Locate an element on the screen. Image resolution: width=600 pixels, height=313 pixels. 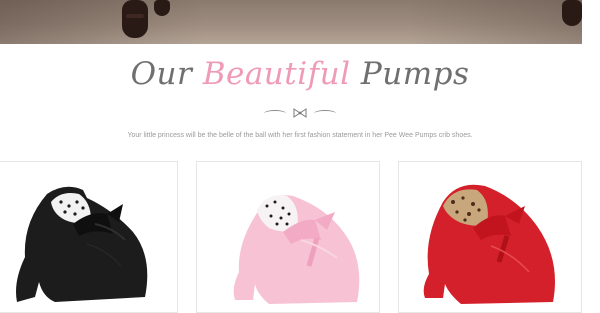
swirl-right is located at coordinates (324, 113).